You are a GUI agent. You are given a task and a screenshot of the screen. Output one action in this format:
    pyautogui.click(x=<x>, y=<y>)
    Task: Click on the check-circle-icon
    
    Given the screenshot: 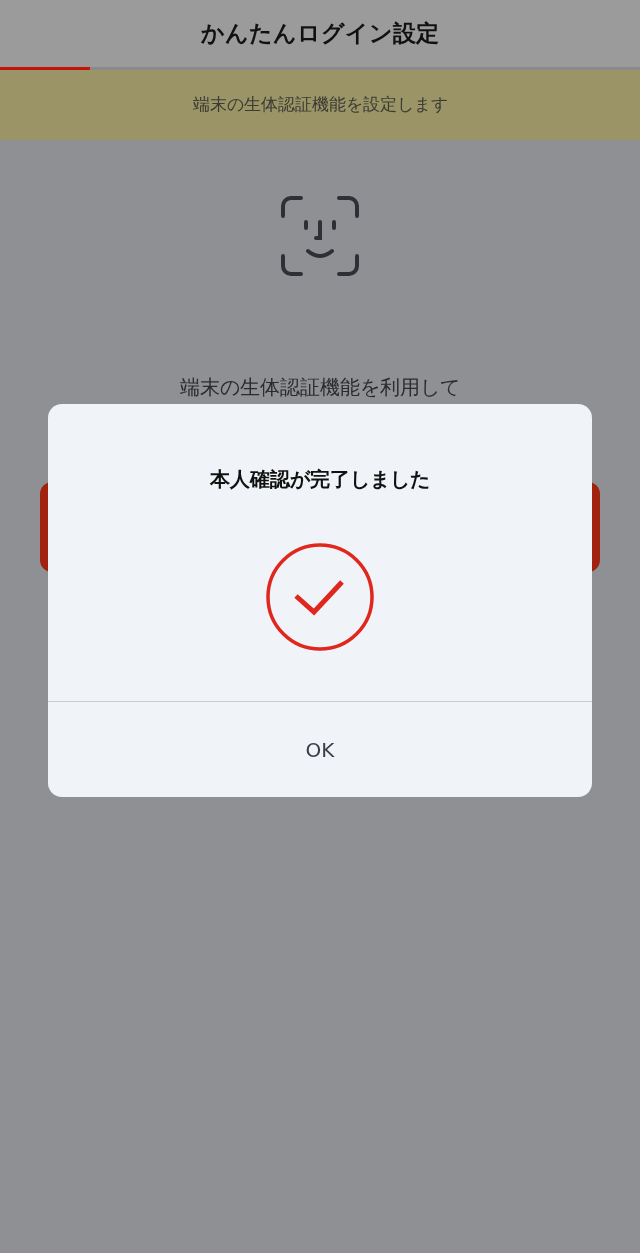 What is the action you would take?
    pyautogui.click(x=320, y=597)
    